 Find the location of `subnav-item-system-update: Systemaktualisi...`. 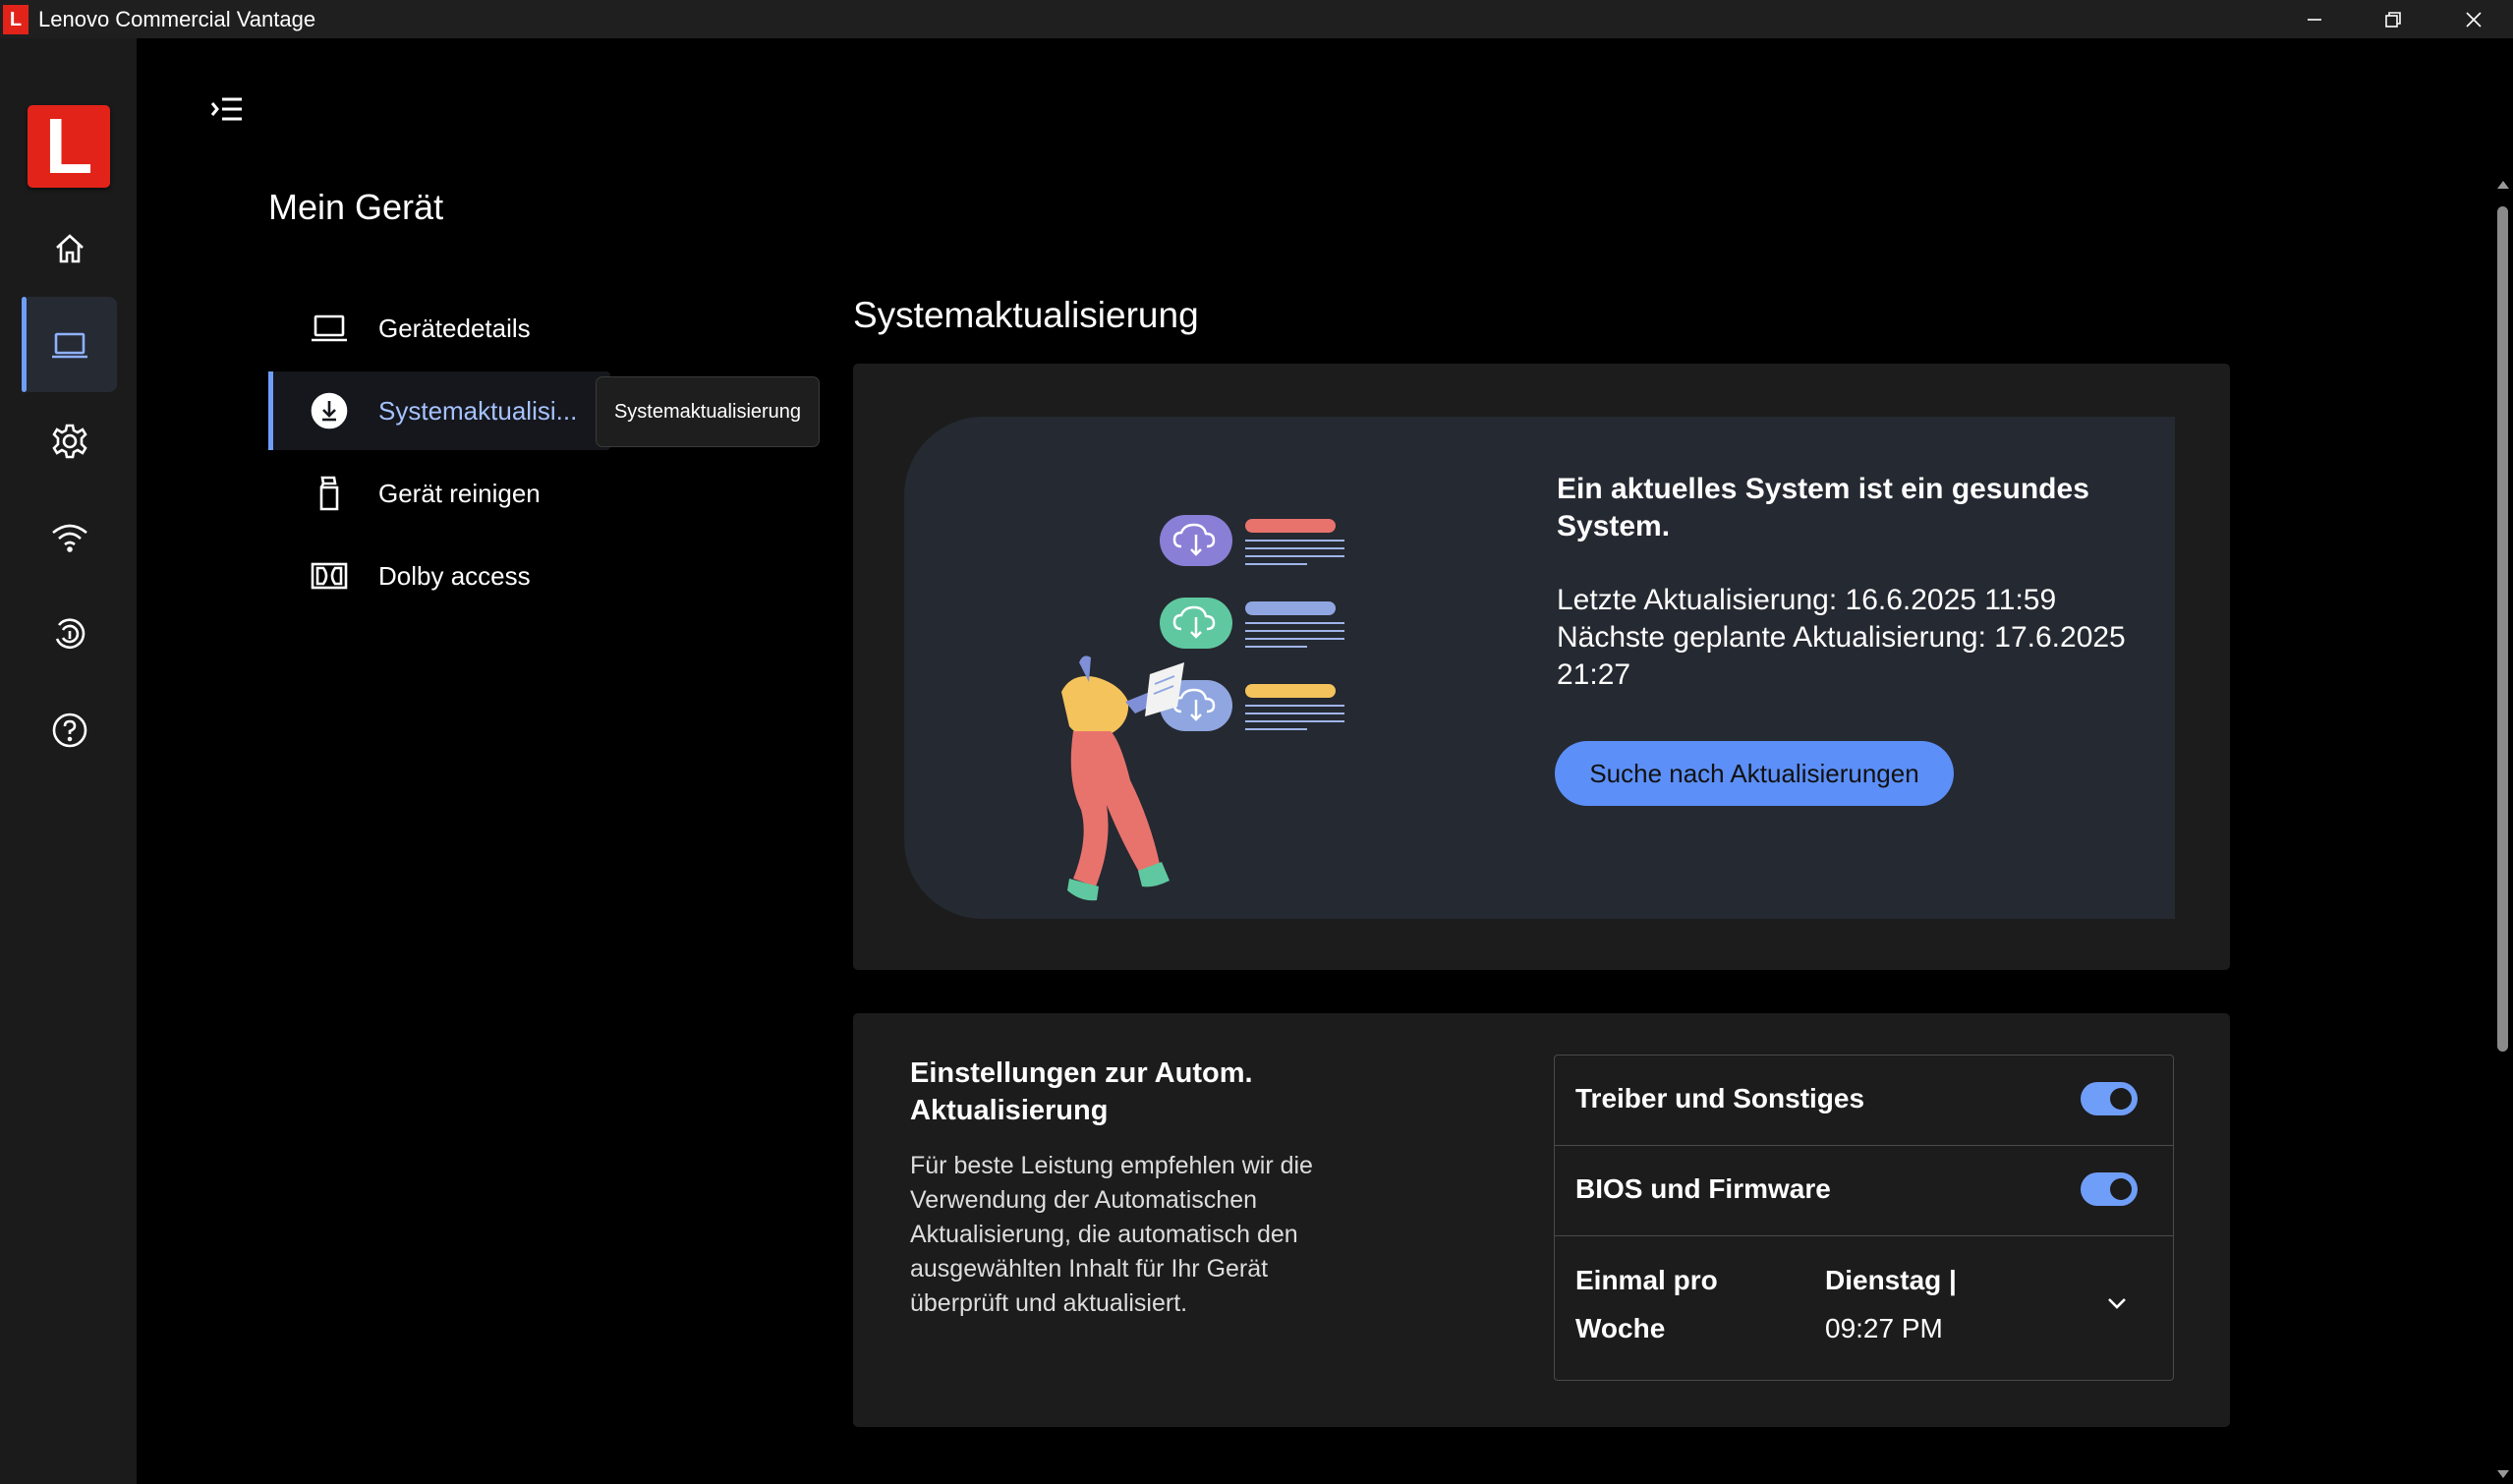

subnav-item-system-update: Systemaktualisi... is located at coordinates (439, 410).